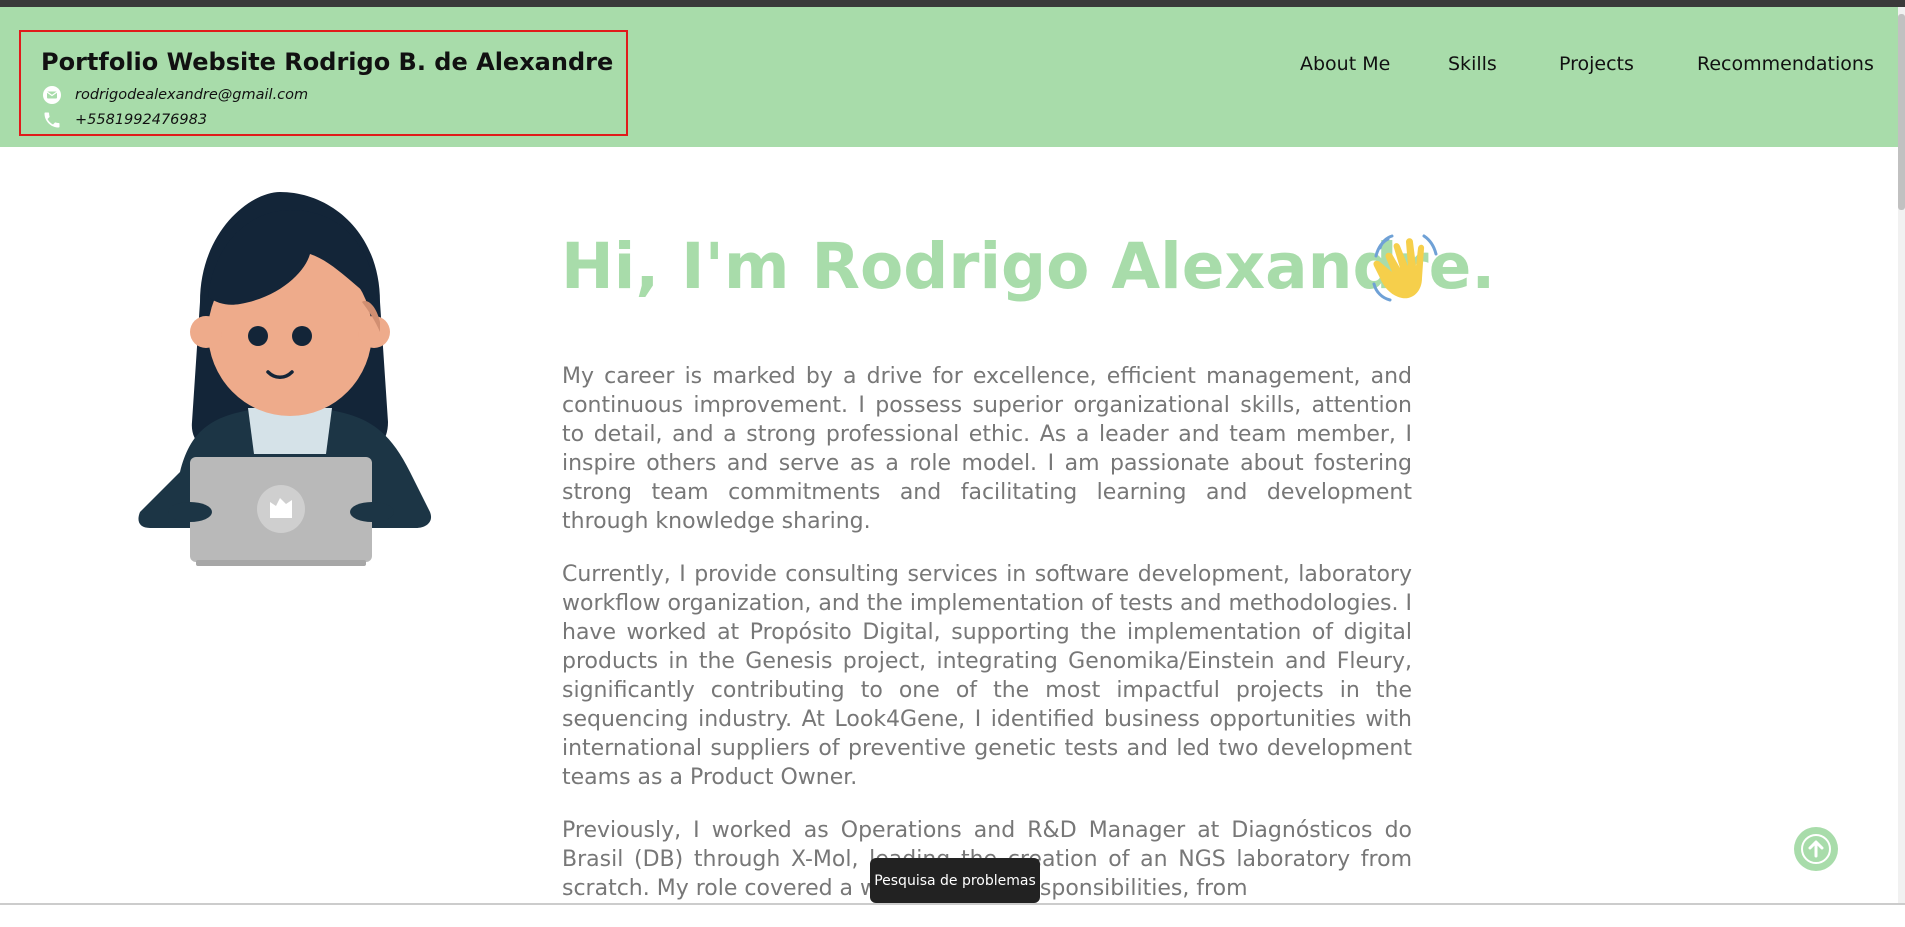 Image resolution: width=1905 pixels, height=927 pixels. I want to click on scrollbar-thumb, so click(1901, 112).